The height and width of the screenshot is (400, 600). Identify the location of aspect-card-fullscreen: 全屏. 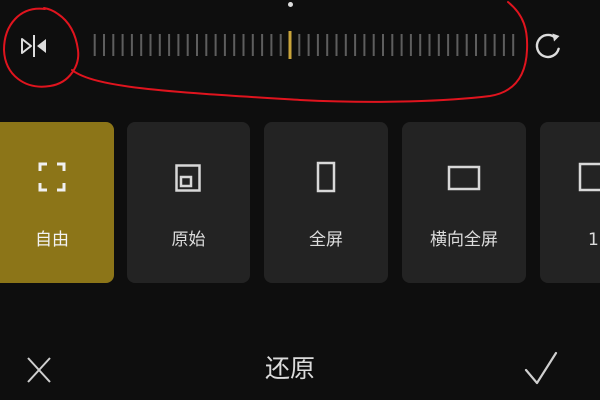
(326, 202).